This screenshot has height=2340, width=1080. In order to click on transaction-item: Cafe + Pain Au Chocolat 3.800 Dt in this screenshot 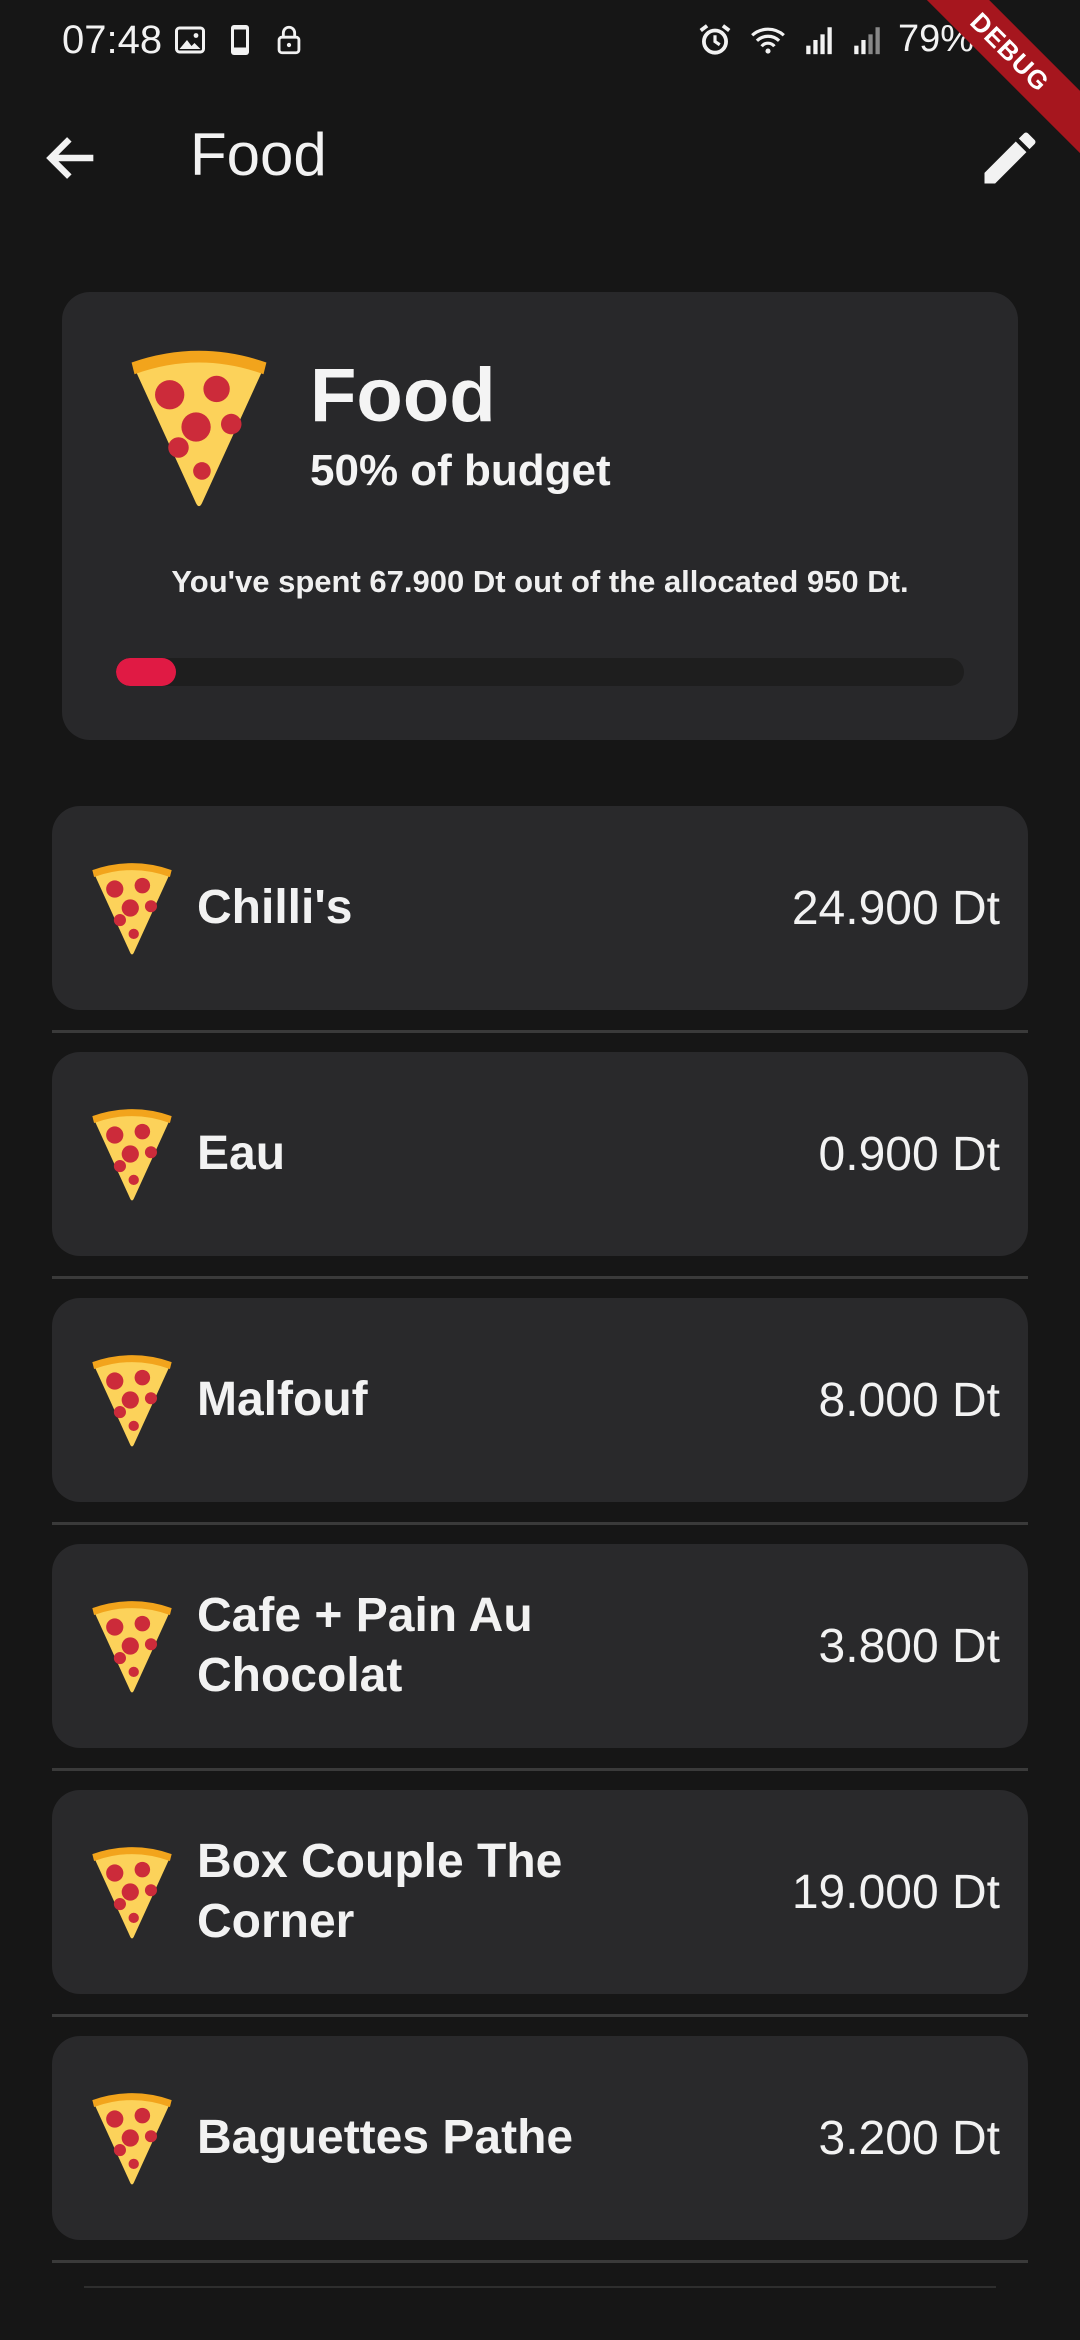, I will do `click(540, 1646)`.